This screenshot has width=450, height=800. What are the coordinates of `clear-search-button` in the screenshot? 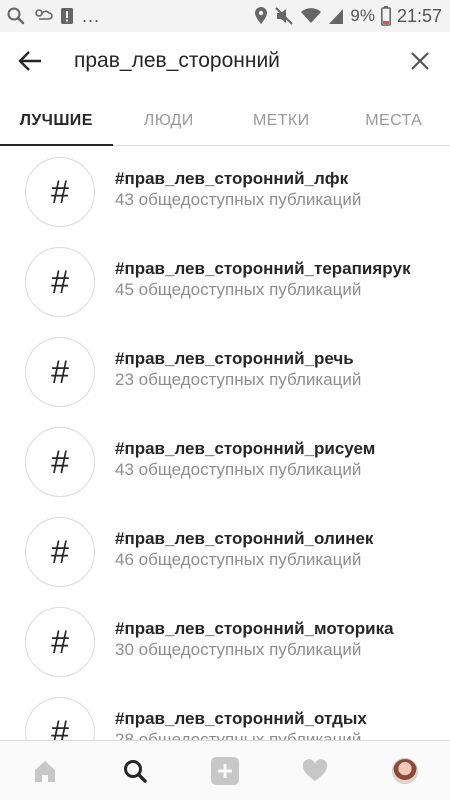 It's located at (420, 61).